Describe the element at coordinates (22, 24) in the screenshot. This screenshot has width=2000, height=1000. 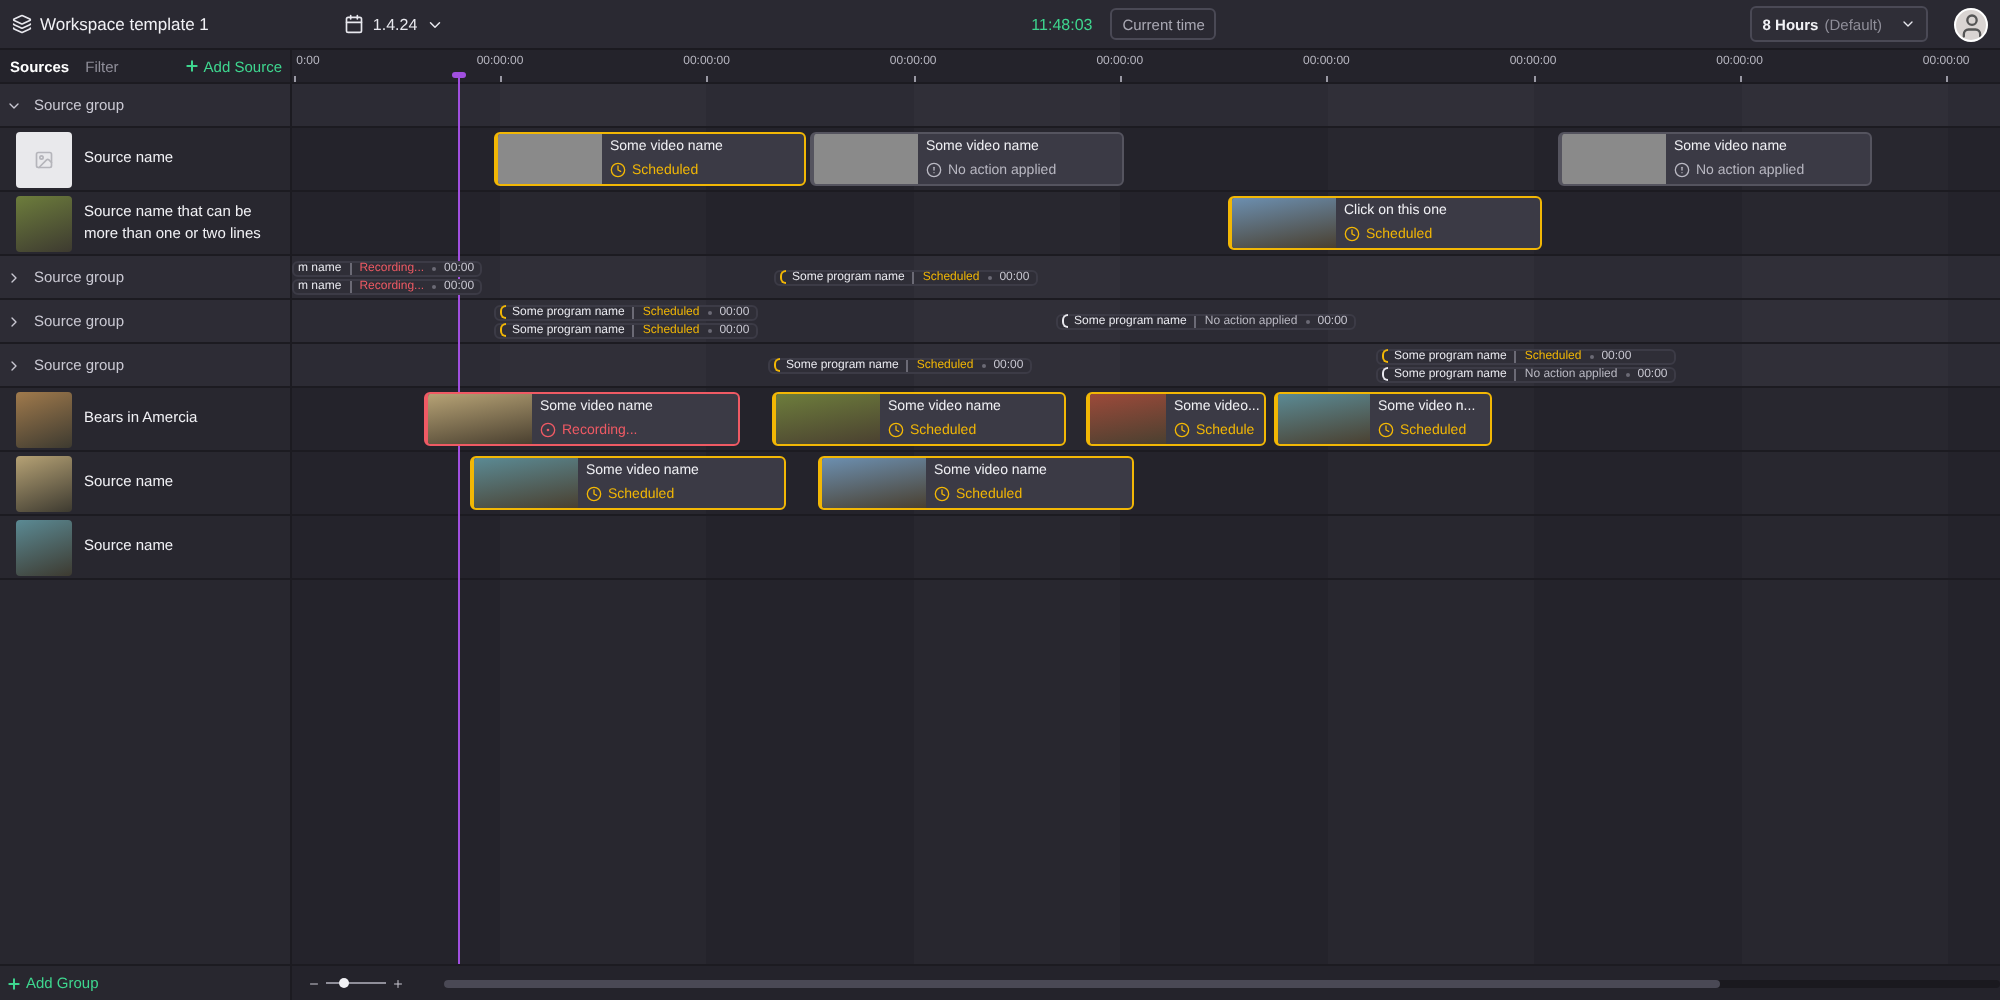
I see `stack-icon` at that location.